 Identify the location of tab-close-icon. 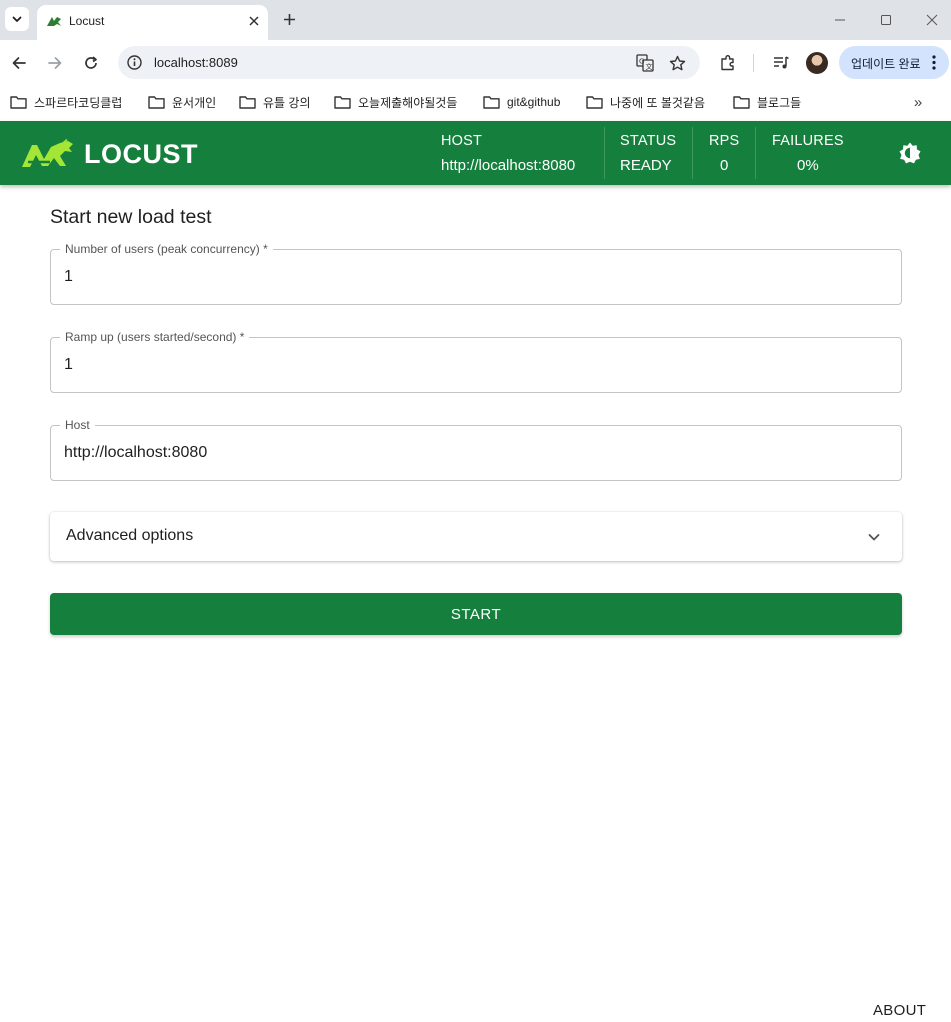
(254, 21).